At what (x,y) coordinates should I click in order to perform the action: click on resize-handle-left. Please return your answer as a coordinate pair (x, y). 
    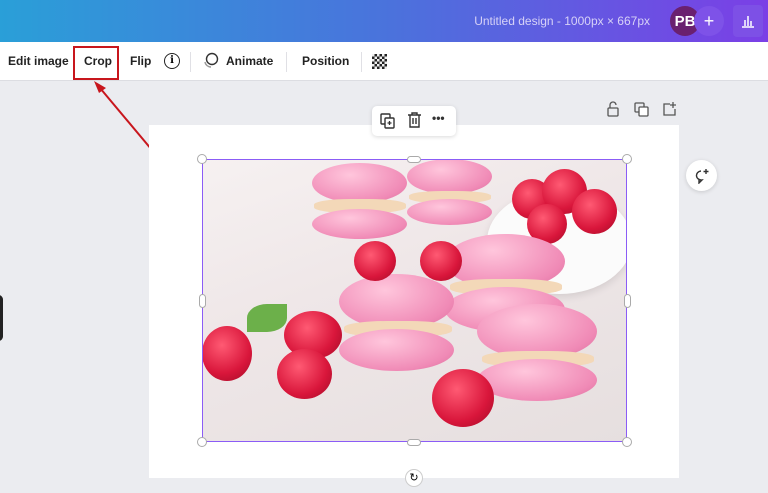
    Looking at the image, I should click on (202, 301).